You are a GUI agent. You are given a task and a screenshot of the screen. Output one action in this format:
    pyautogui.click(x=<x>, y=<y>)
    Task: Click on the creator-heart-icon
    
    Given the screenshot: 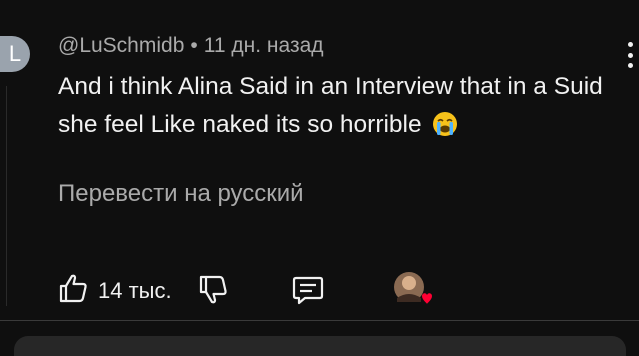 What is the action you would take?
    pyautogui.click(x=413, y=288)
    